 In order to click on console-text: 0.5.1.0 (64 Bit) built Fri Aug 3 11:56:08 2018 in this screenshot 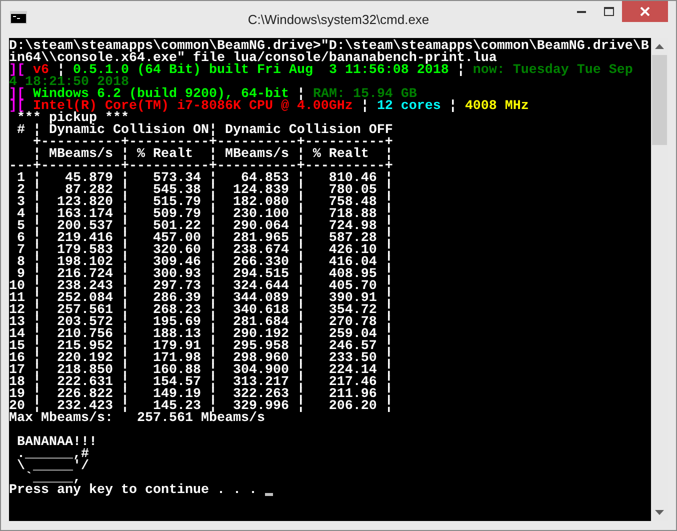, I will do `click(261, 71)`.